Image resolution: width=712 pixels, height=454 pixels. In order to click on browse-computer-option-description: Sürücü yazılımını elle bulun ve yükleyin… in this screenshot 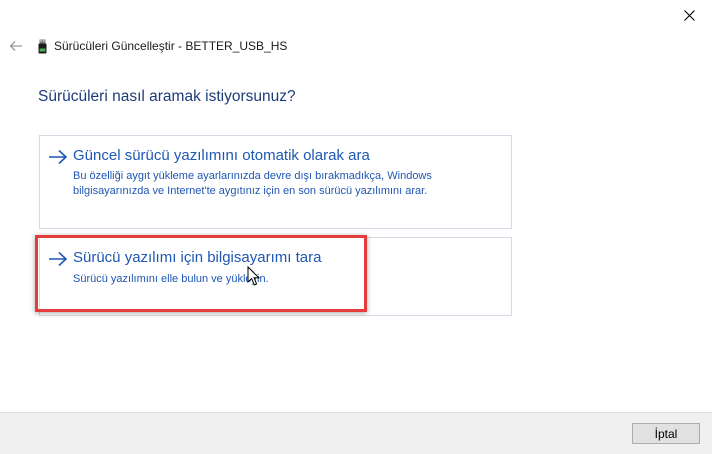, I will do `click(171, 279)`.